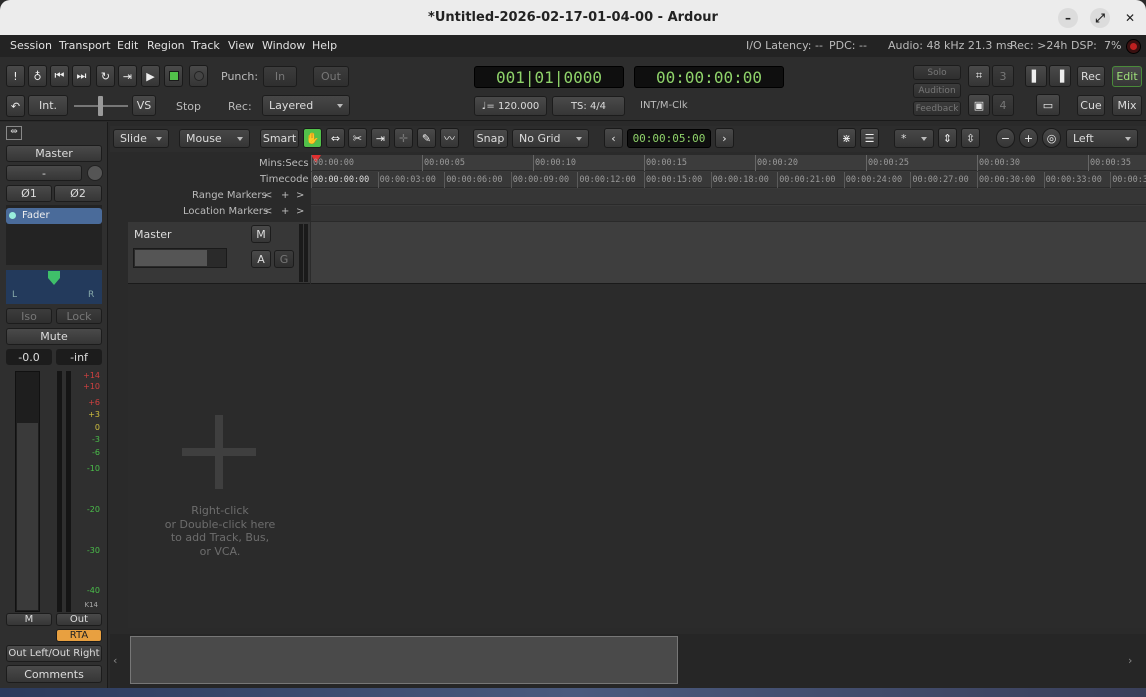  I want to click on zoom-session-icon: ◎, so click(1051, 138).